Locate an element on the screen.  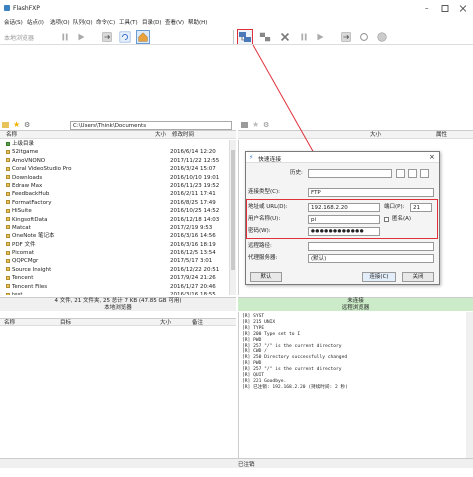
col-name-header: 名称 is located at coordinates (11, 135).